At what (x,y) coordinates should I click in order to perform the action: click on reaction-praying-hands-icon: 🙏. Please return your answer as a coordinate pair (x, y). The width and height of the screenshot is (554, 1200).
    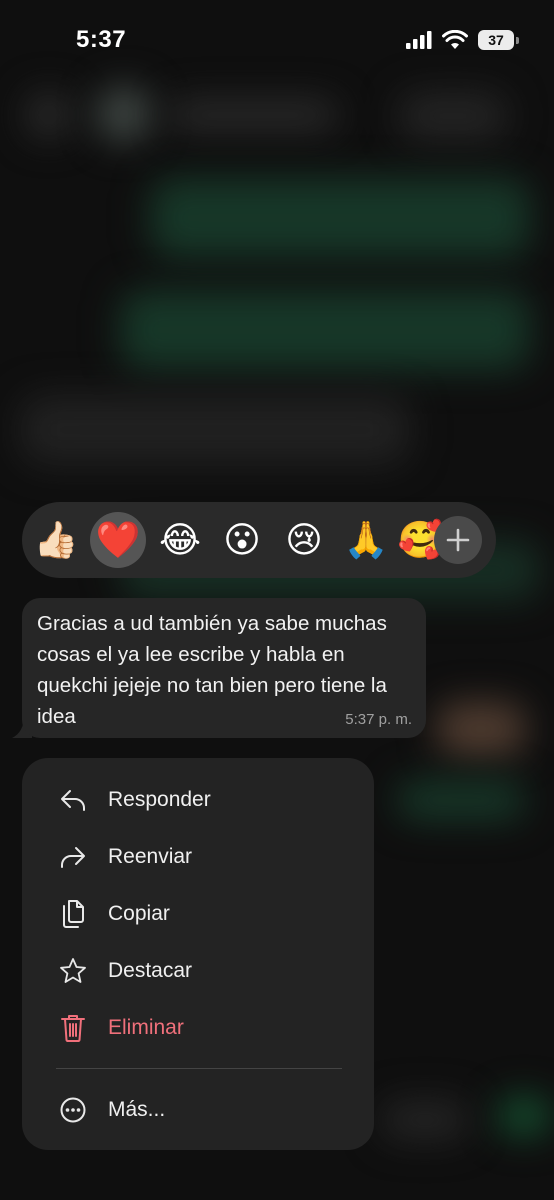
    Looking at the image, I should click on (366, 540).